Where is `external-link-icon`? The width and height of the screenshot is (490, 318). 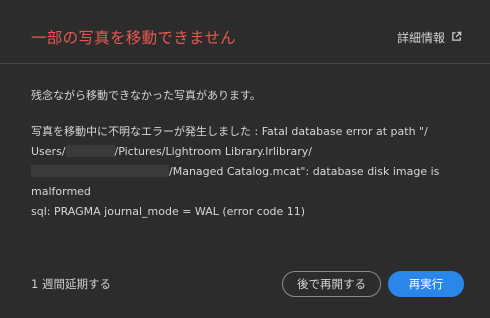
external-link-icon is located at coordinates (456, 38).